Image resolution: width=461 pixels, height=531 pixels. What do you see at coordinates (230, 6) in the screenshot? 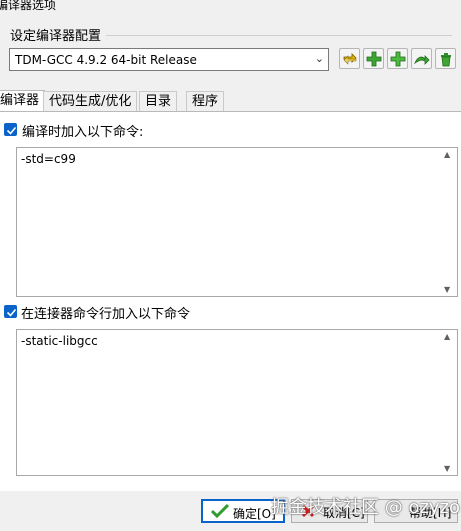
I see `title-bar: 编译器选项` at bounding box center [230, 6].